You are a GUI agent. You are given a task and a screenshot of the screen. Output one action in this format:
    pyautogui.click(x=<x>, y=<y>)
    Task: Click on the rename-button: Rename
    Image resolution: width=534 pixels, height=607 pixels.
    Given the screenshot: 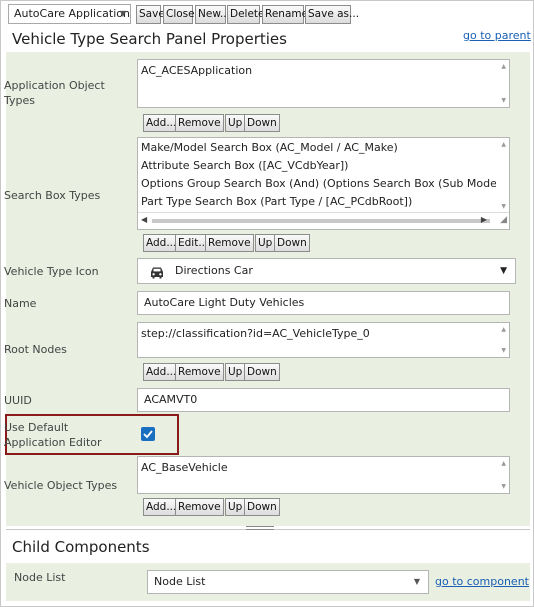 What is the action you would take?
    pyautogui.click(x=285, y=14)
    